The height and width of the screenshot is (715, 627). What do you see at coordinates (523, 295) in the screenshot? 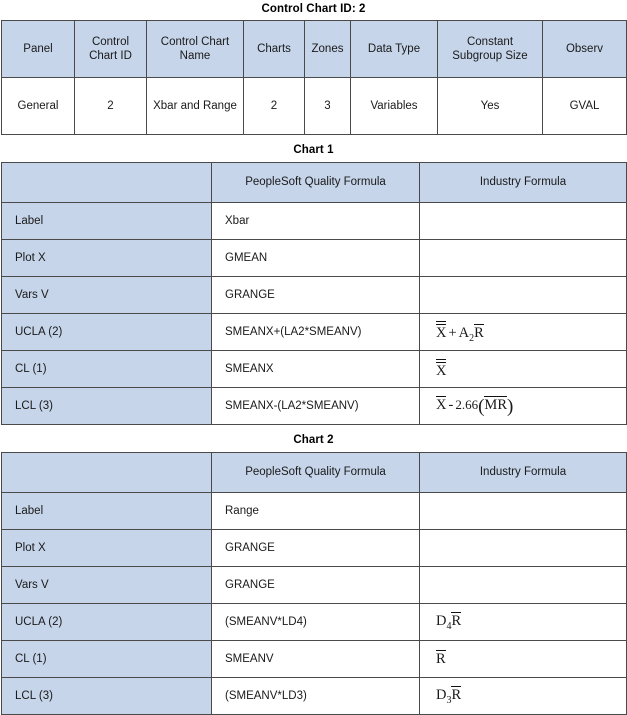
I see `cell-chart1-industry-vars-v` at bounding box center [523, 295].